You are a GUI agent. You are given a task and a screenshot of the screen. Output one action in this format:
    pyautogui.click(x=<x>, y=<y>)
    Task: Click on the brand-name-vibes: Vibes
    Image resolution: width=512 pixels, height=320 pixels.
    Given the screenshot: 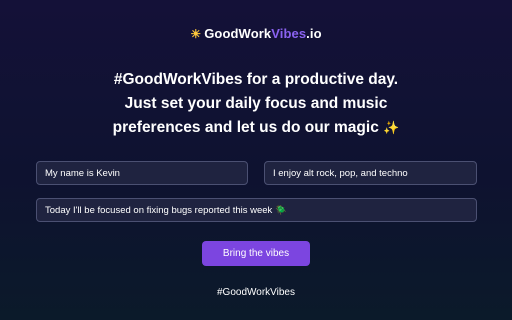 What is the action you would take?
    pyautogui.click(x=289, y=33)
    